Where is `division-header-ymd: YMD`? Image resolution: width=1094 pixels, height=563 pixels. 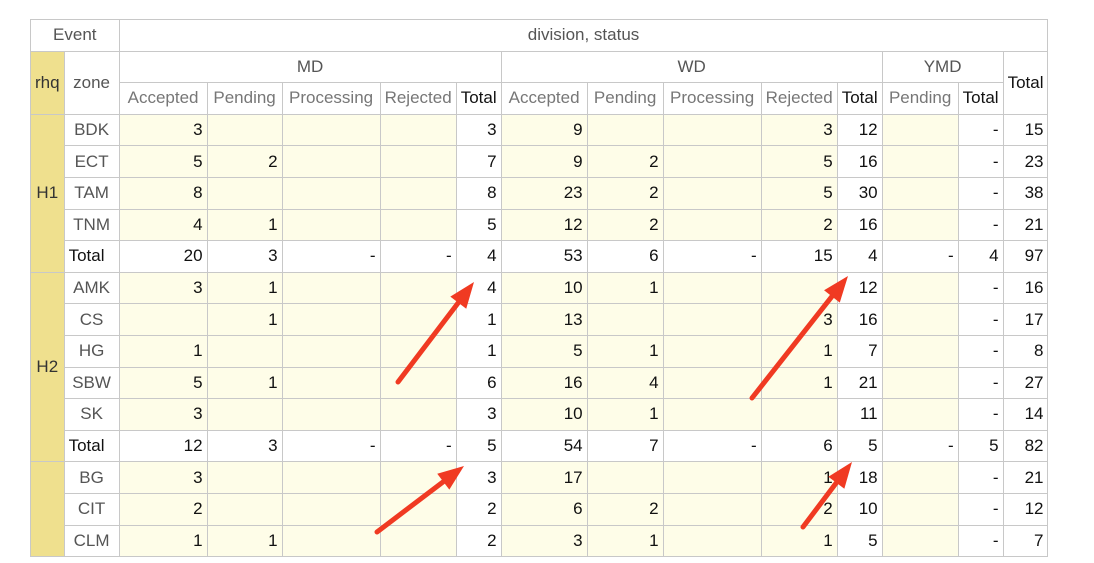 division-header-ymd: YMD is located at coordinates (942, 67).